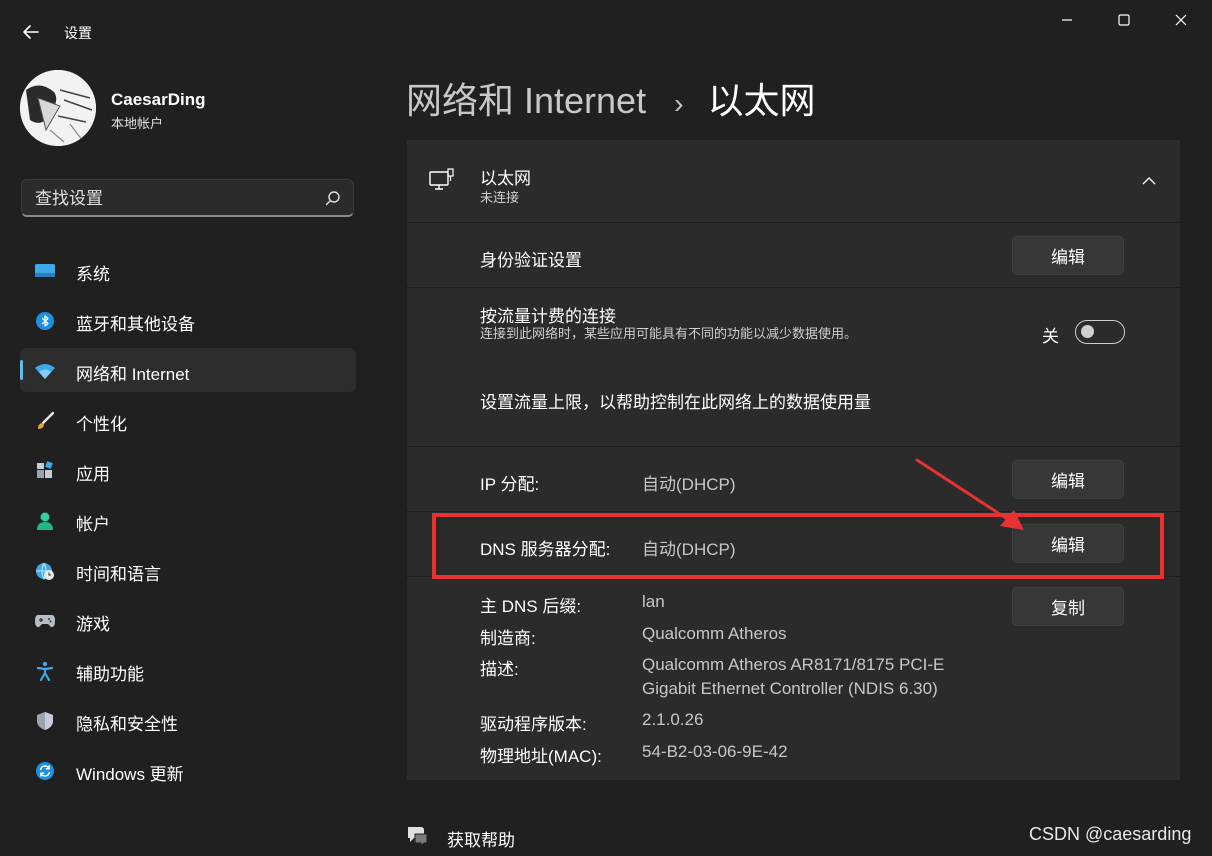 The height and width of the screenshot is (856, 1212). What do you see at coordinates (761, 100) in the screenshot?
I see `page-title: 以太网` at bounding box center [761, 100].